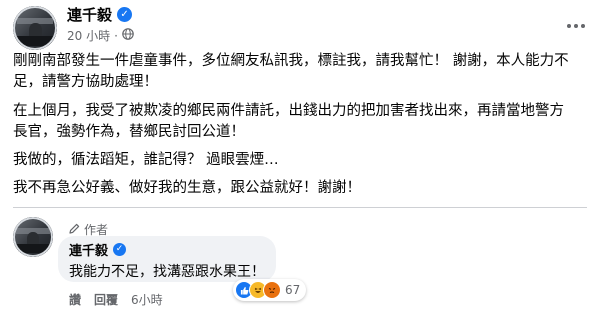 The width and height of the screenshot is (600, 315). I want to click on post-timestamp: 20 小時, so click(88, 35).